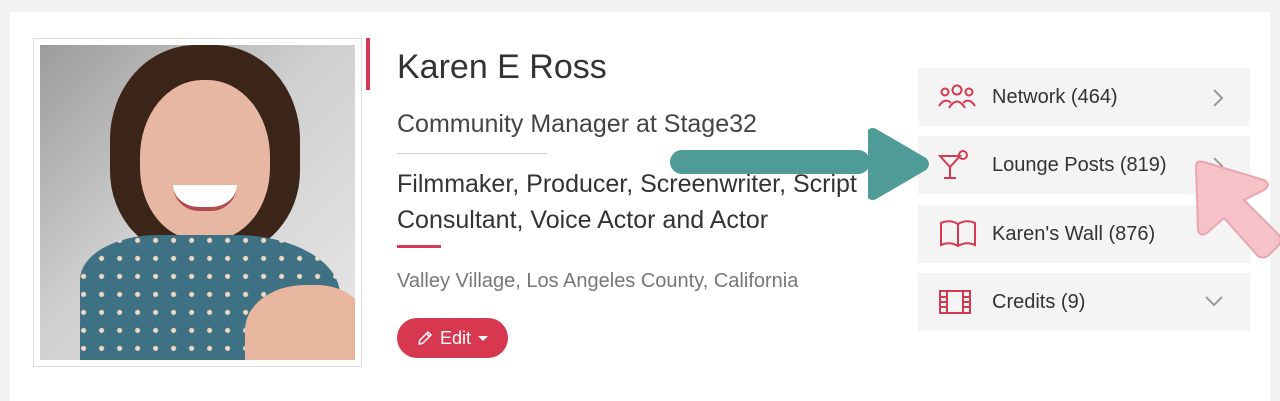 Image resolution: width=1280 pixels, height=401 pixels. What do you see at coordinates (1074, 233) in the screenshot?
I see `sidebar-item-label: Karen's Wall (876)` at bounding box center [1074, 233].